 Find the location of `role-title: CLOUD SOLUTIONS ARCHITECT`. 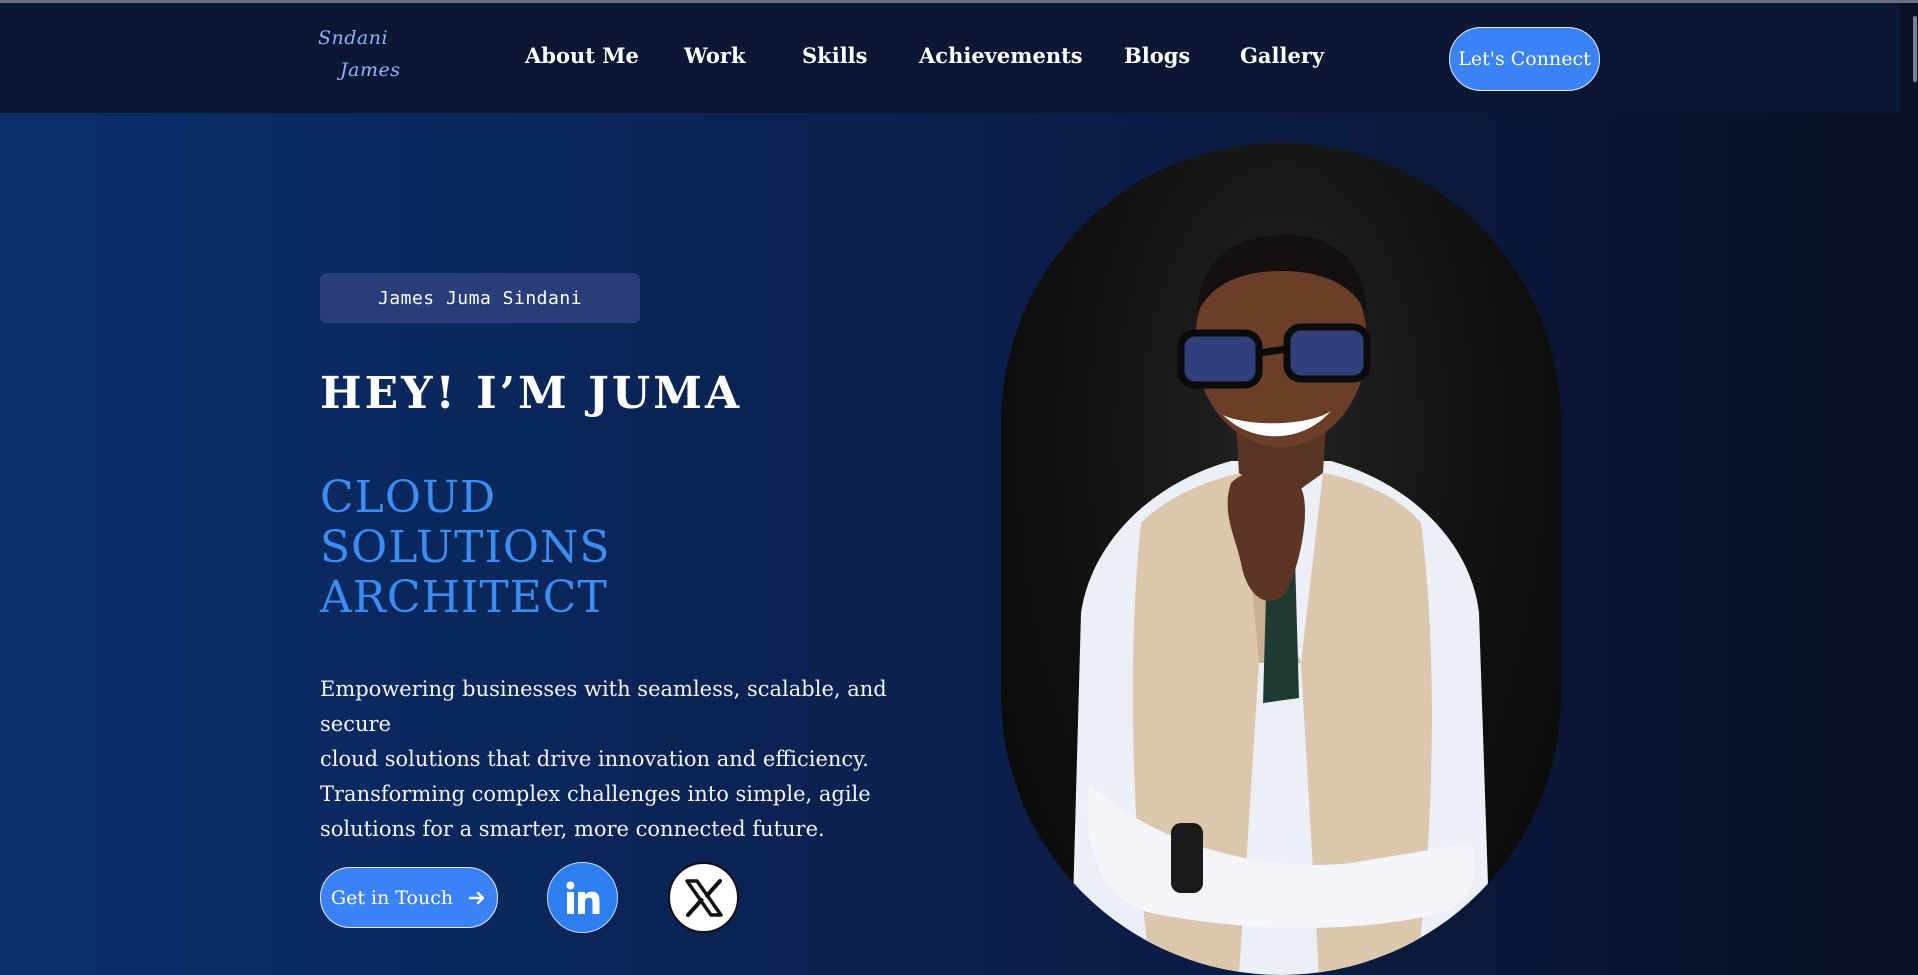

role-title: CLOUD SOLUTIONS ARCHITECT is located at coordinates (465, 548).